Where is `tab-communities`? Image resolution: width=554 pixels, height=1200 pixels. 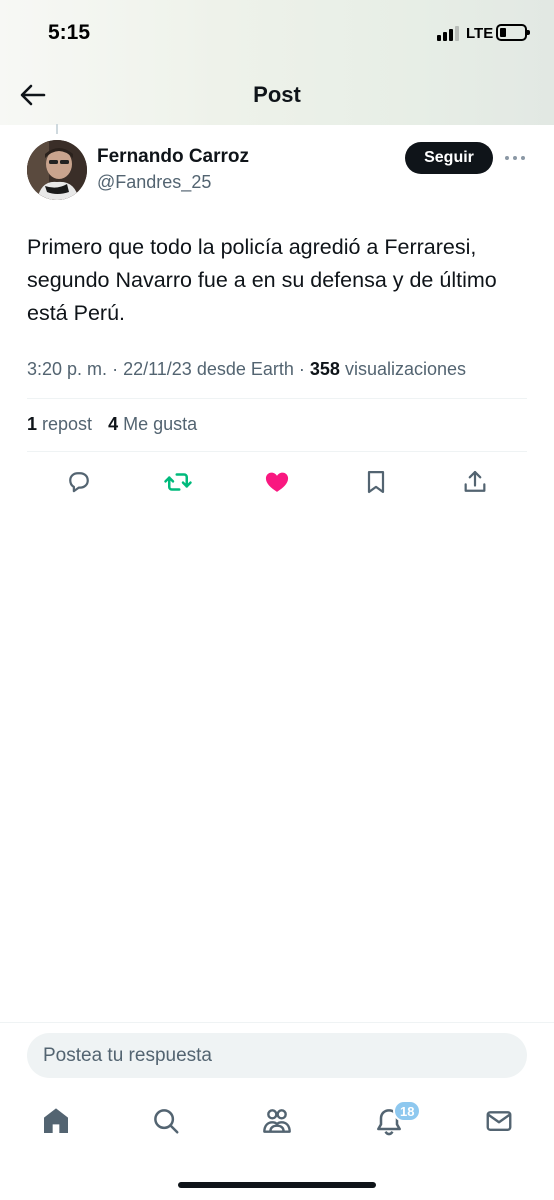
tab-communities is located at coordinates (277, 1121).